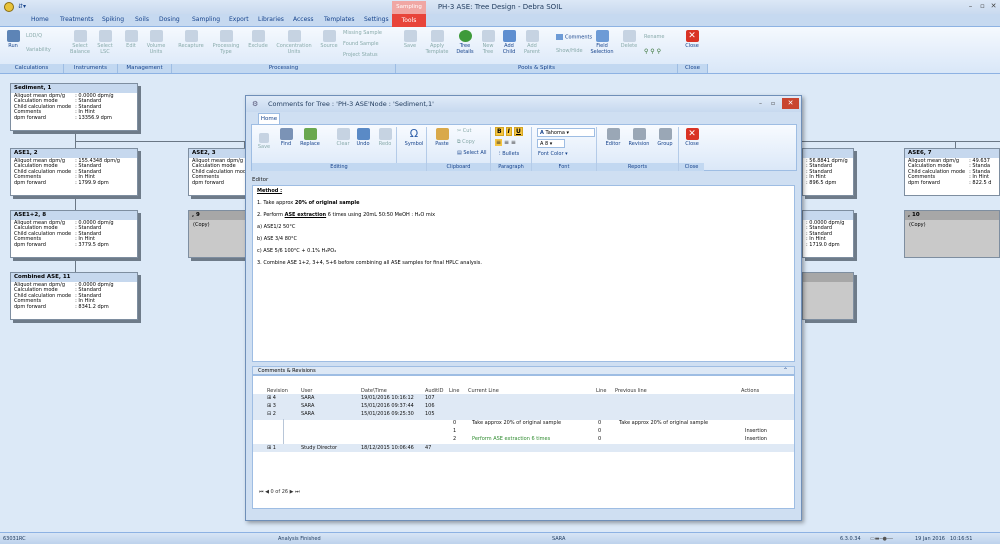 This screenshot has width=1000, height=544. What do you see at coordinates (410, 39) in the screenshot?
I see `save-button: Save` at bounding box center [410, 39].